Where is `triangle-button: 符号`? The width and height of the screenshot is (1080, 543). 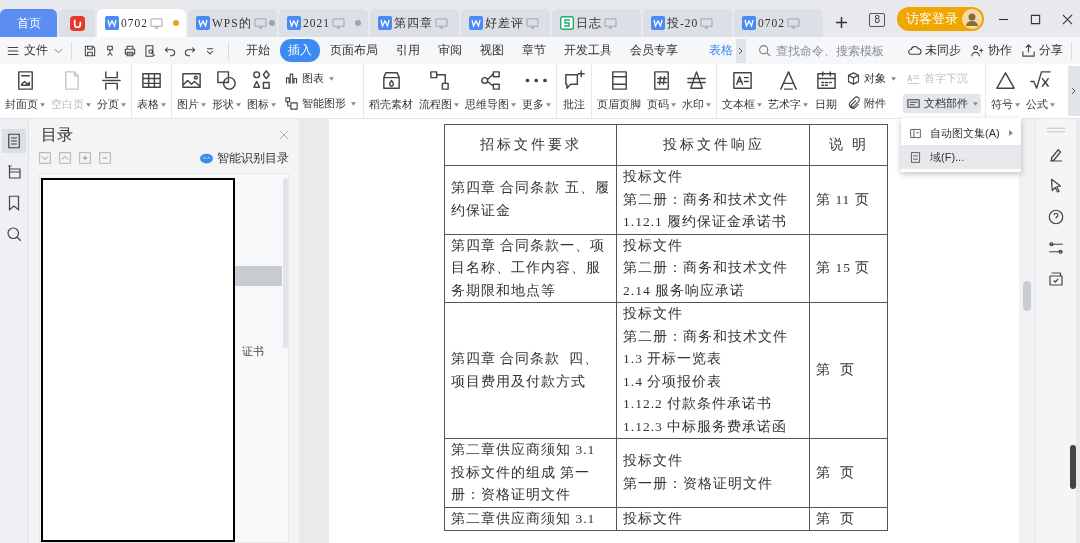
triangle-button: 符号 is located at coordinates (1005, 91).